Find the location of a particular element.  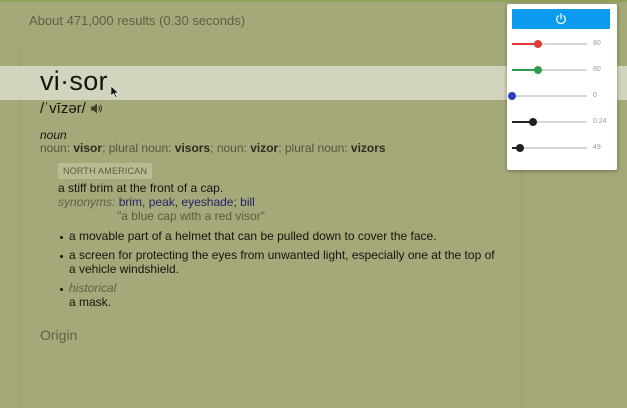

usage-example: "a blue cap with a red visor" is located at coordinates (191, 216).